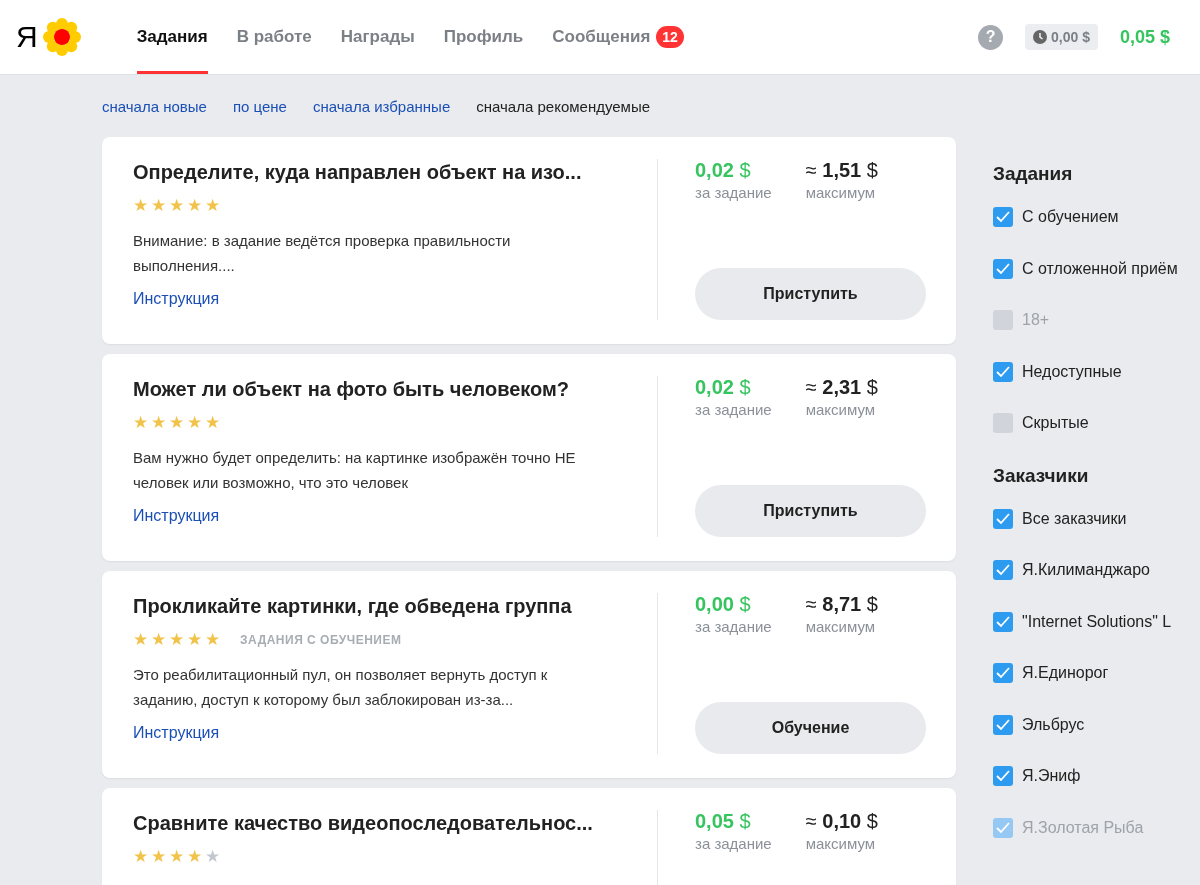  Describe the element at coordinates (1074, 518) in the screenshot. I see `filter-label: Все заказчики` at that location.